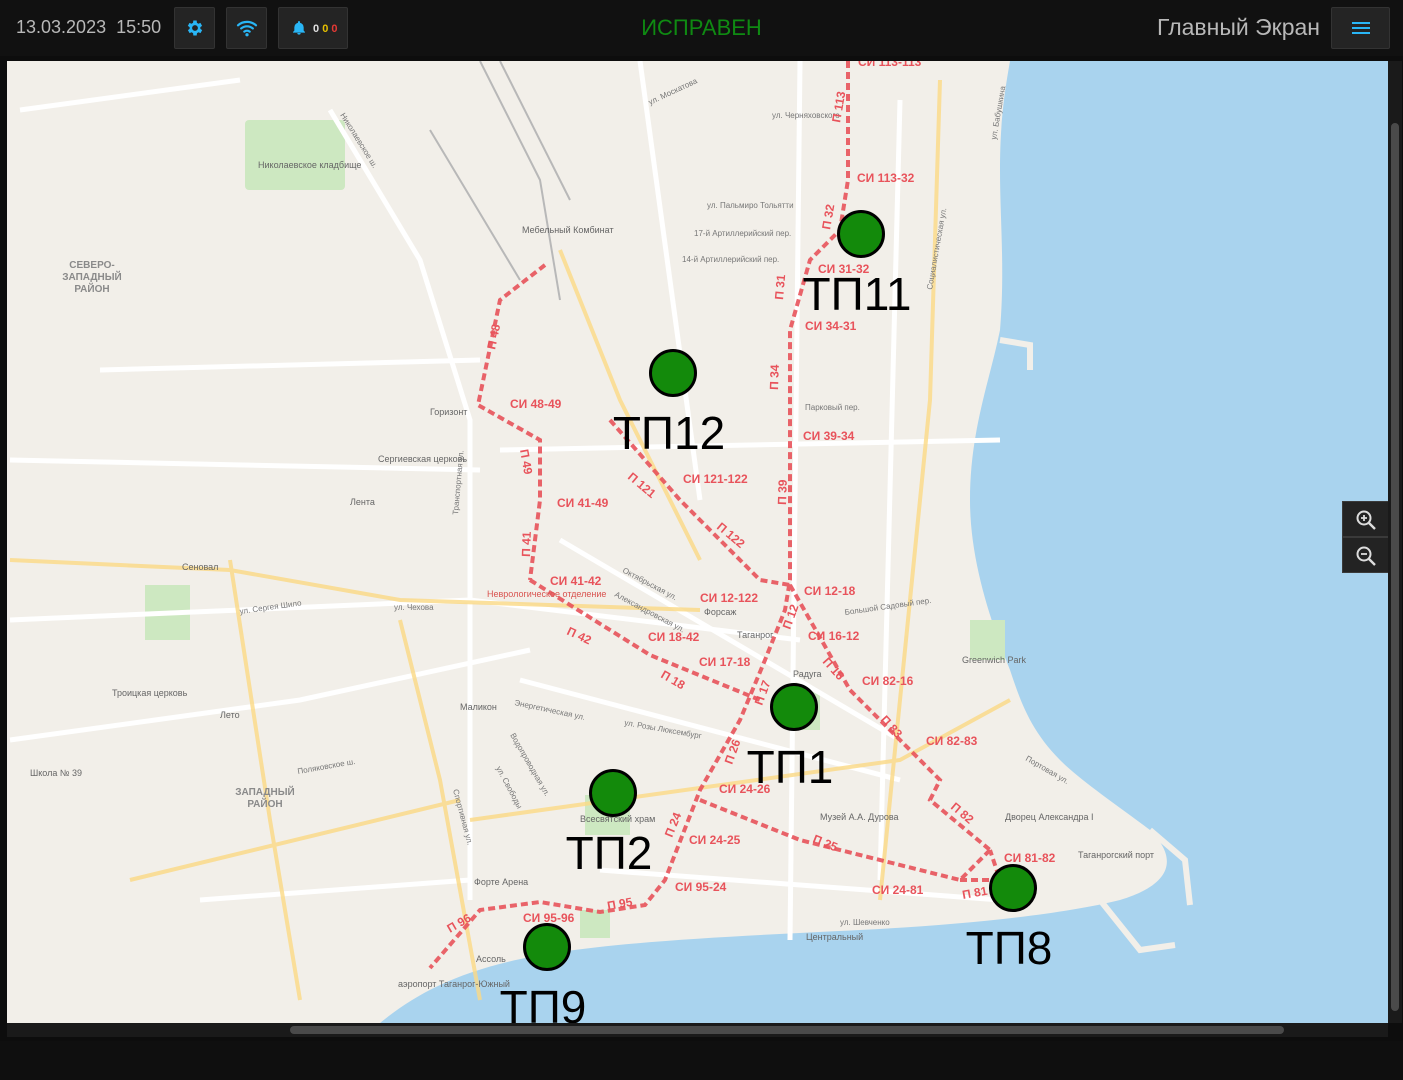  I want to click on horizontal-scroll-thumb, so click(787, 1030).